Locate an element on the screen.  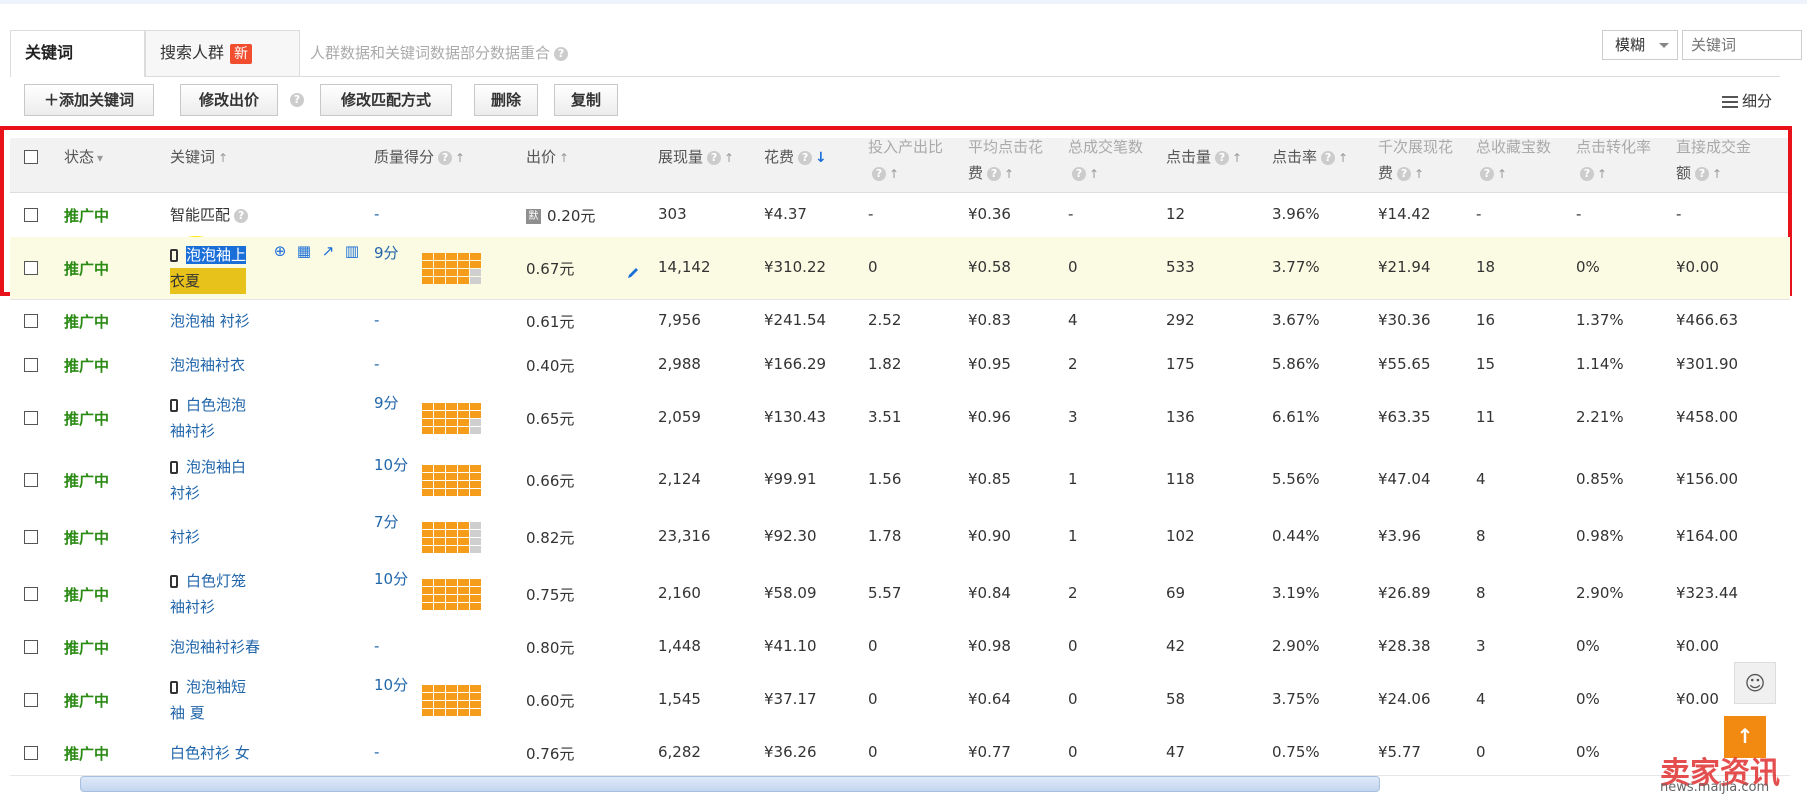
col-quality: 质量得分? ↑ is located at coordinates (419, 157).